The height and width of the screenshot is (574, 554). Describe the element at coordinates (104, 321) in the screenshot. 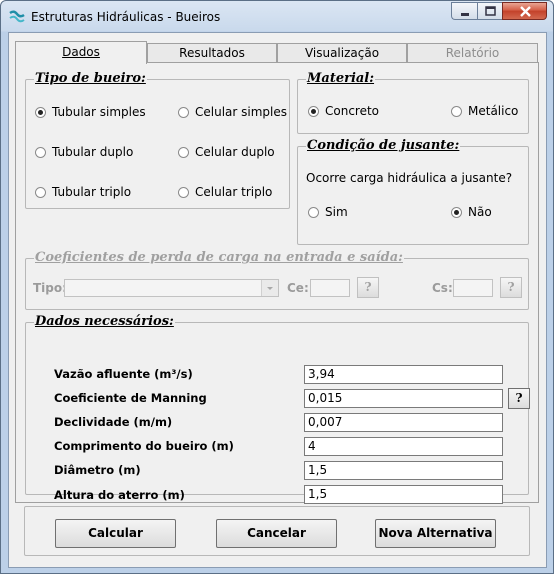

I see `group-legend: Dados necessários:` at that location.